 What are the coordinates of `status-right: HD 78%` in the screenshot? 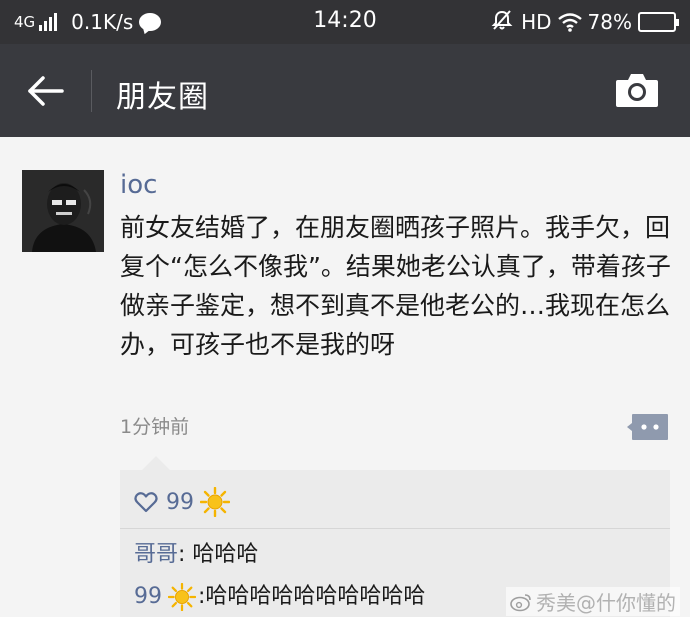 It's located at (585, 22).